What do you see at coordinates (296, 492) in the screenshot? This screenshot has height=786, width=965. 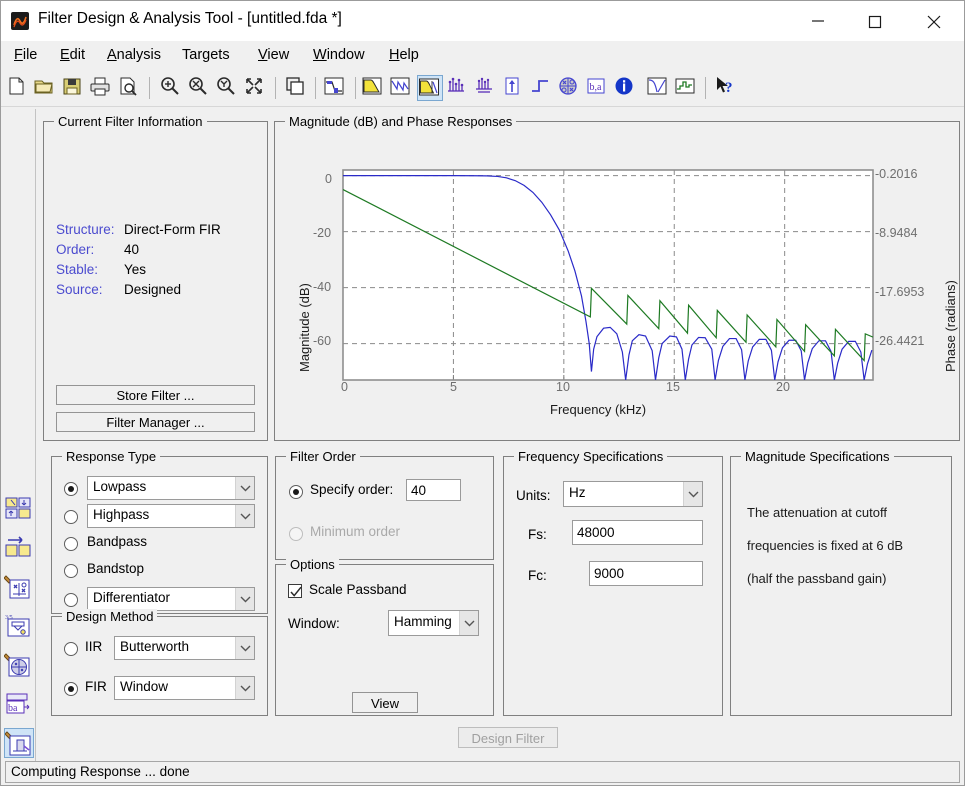 I see `radio-specify-order` at bounding box center [296, 492].